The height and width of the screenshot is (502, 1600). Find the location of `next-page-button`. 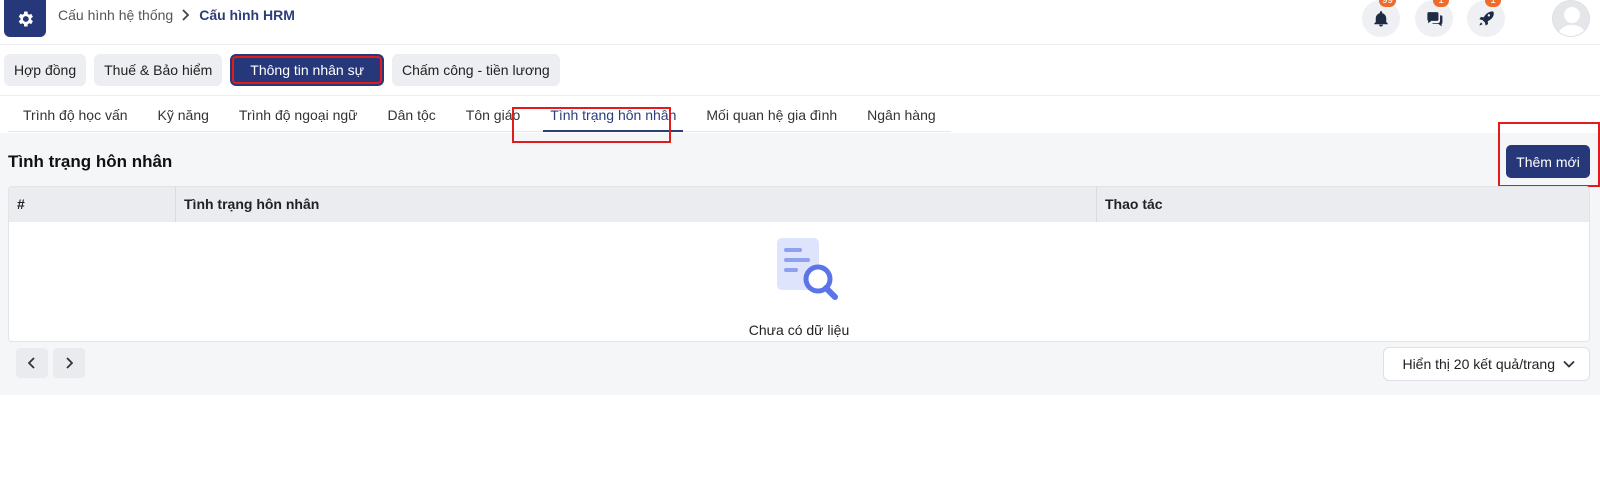

next-page-button is located at coordinates (69, 363).